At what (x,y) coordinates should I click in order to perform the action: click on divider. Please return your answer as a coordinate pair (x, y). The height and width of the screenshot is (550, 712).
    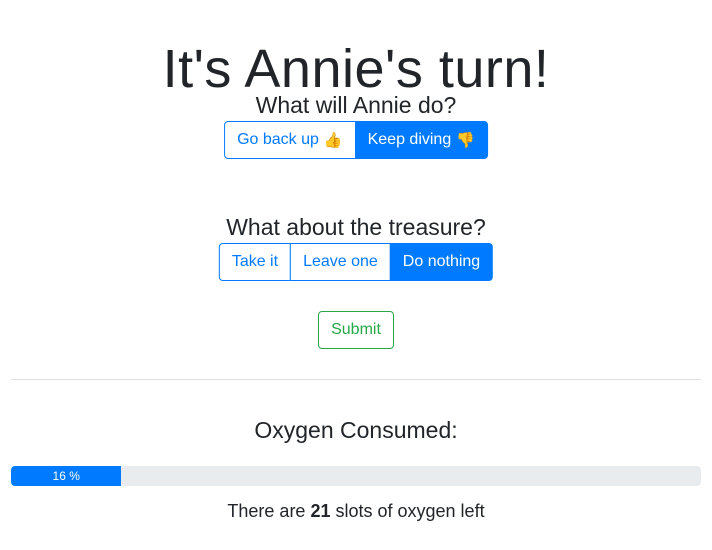
    Looking at the image, I should click on (356, 379).